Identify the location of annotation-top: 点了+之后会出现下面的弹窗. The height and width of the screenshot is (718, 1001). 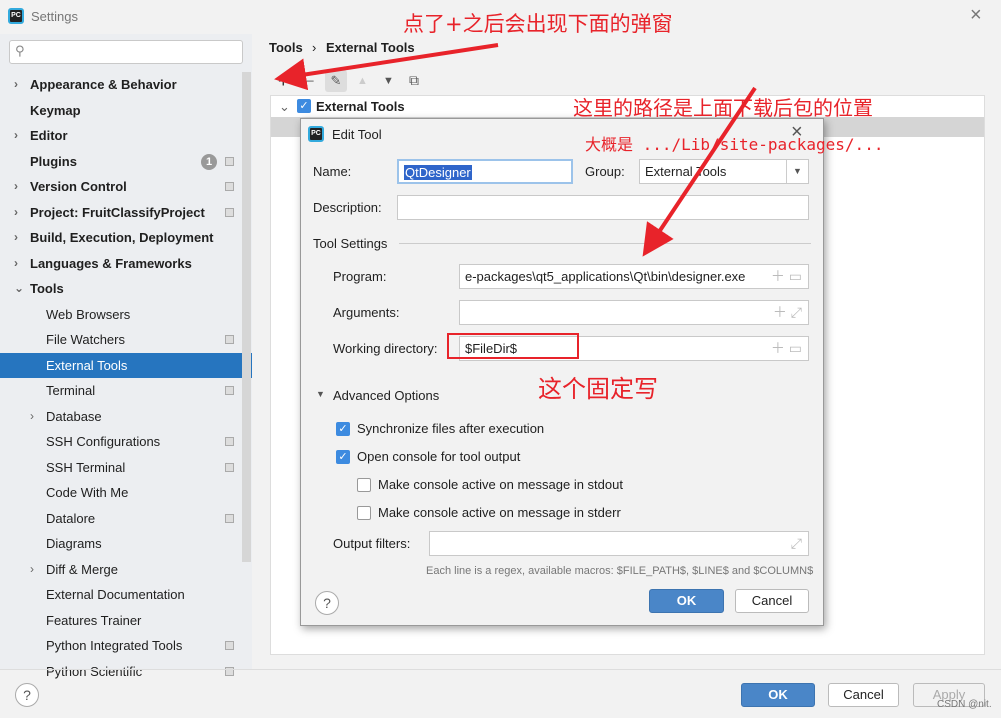
(538, 24).